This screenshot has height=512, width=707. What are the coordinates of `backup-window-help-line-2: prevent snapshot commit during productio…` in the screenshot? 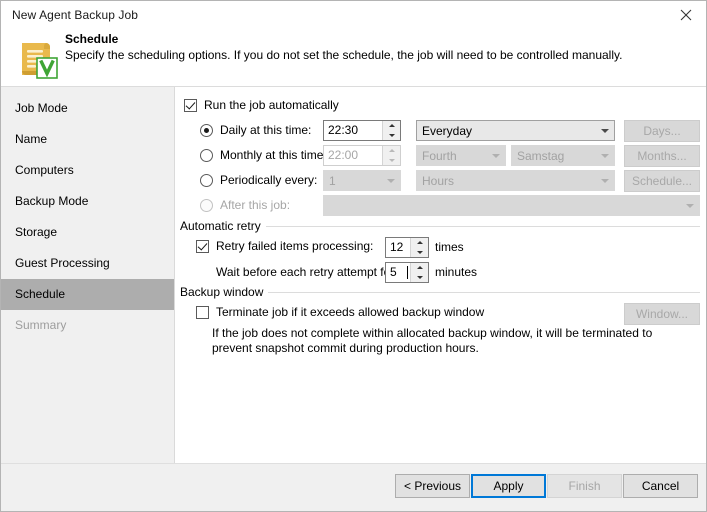 It's located at (345, 348).